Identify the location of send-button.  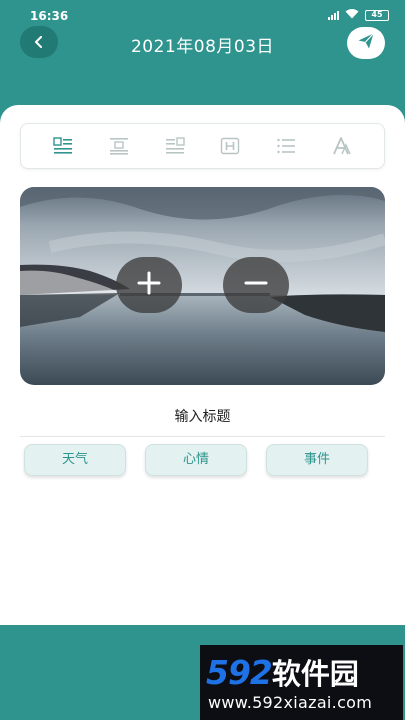
(366, 43).